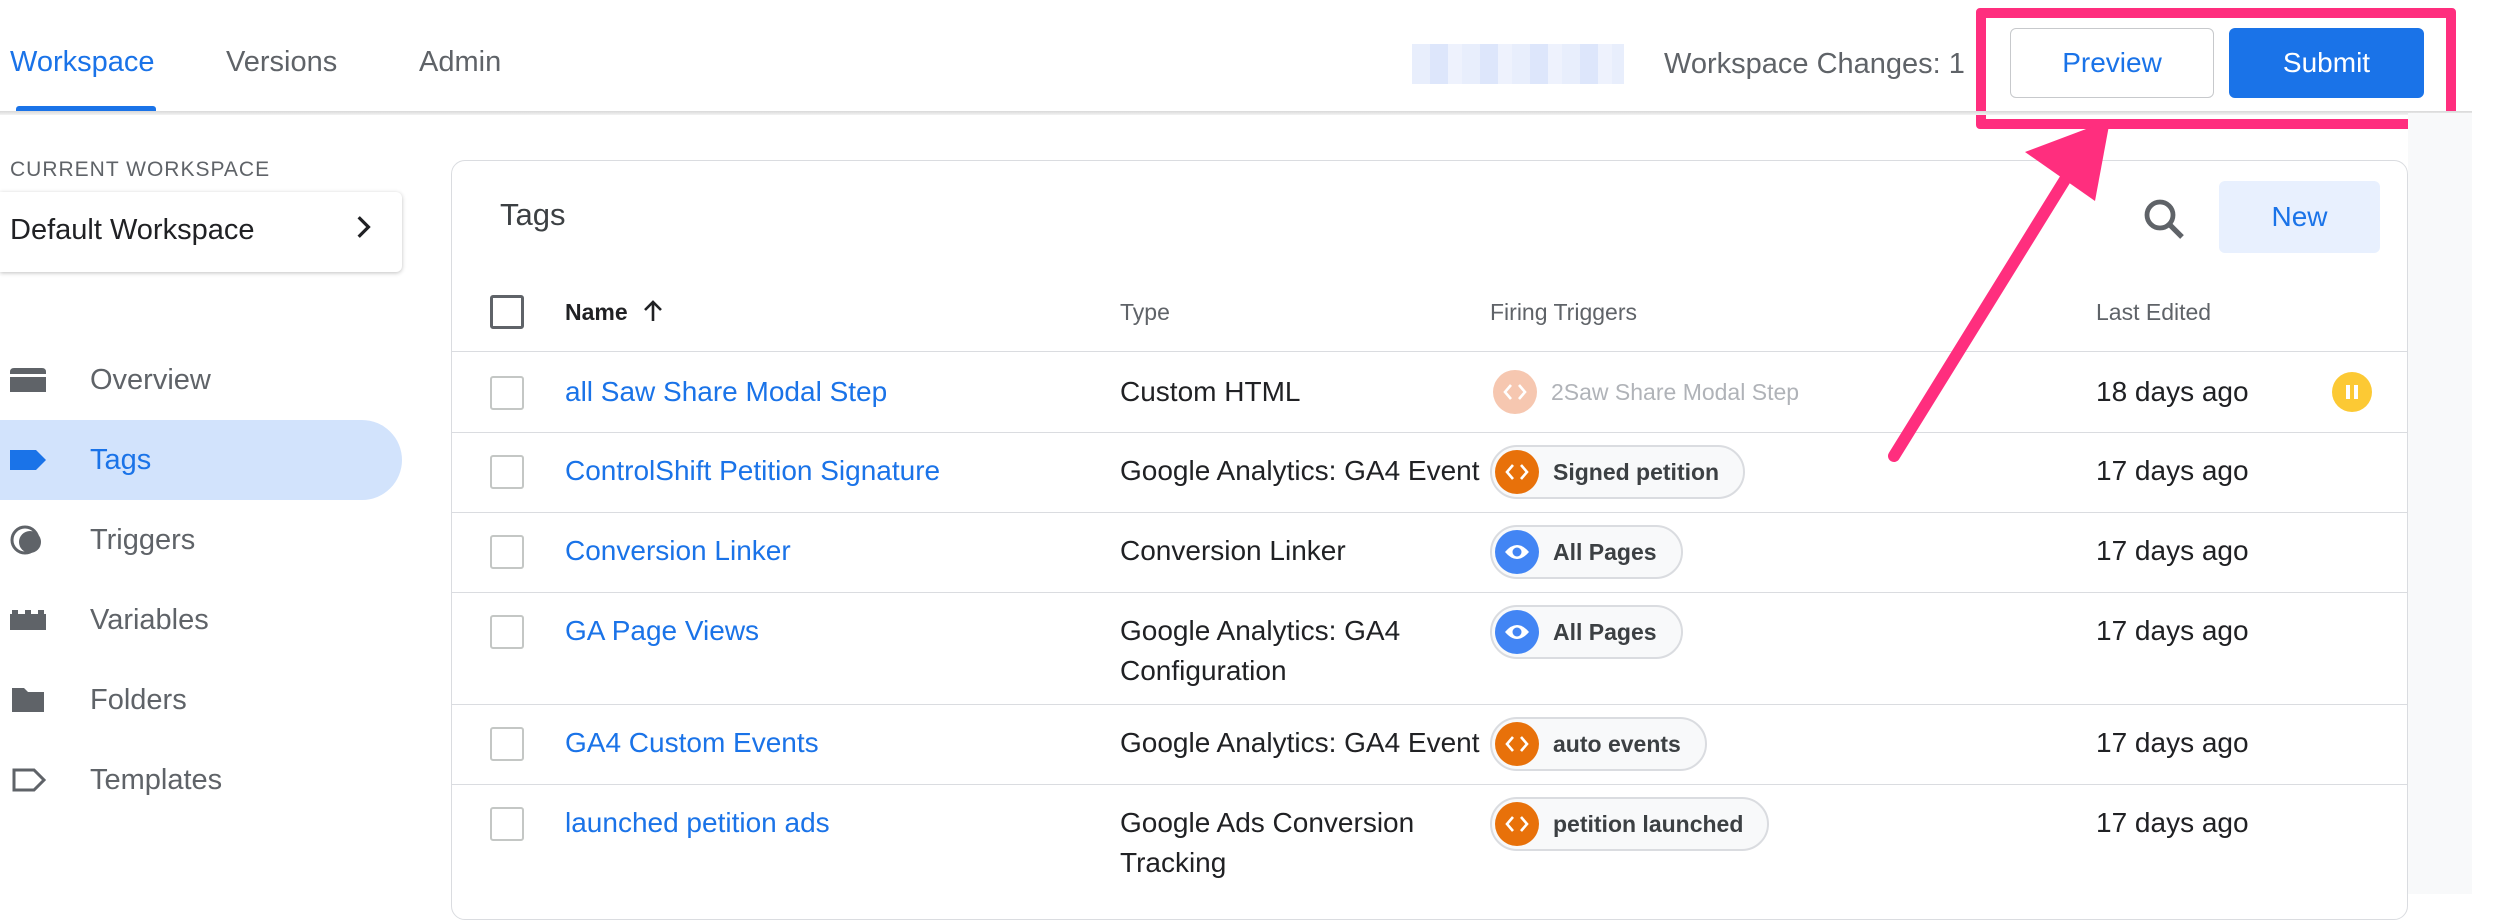 The width and height of the screenshot is (2506, 920). What do you see at coordinates (28, 620) in the screenshot?
I see `variables-icon` at bounding box center [28, 620].